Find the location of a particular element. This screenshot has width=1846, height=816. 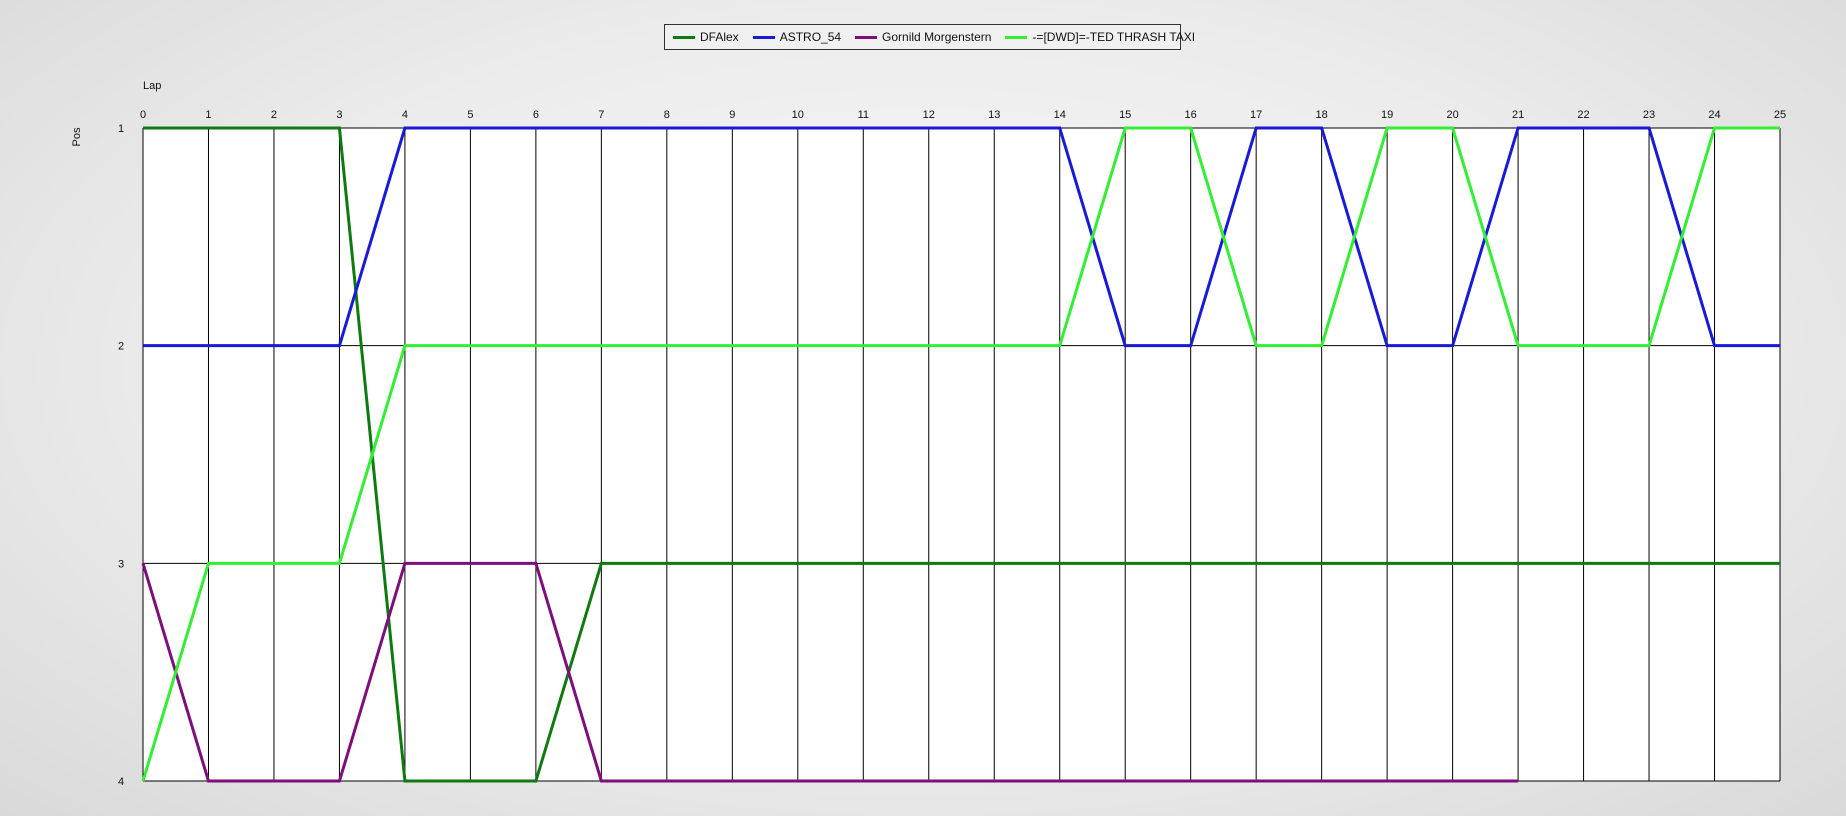

y-tick-labels: 1 2 3 4 is located at coordinates (121, 455).